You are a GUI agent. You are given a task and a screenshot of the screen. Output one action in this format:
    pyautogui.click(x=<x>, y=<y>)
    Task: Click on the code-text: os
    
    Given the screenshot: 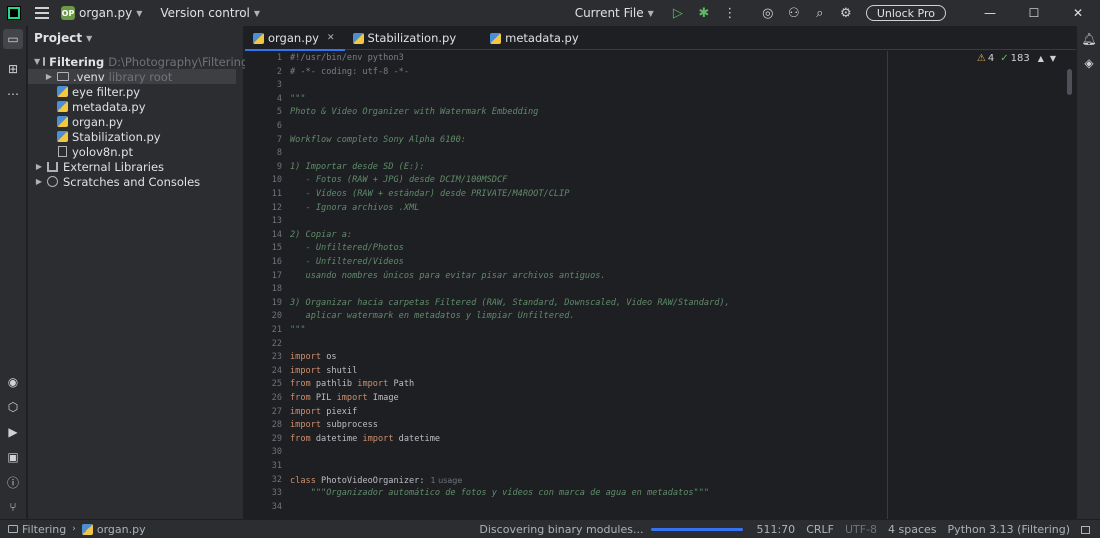 What is the action you would take?
    pyautogui.click(x=329, y=357)
    